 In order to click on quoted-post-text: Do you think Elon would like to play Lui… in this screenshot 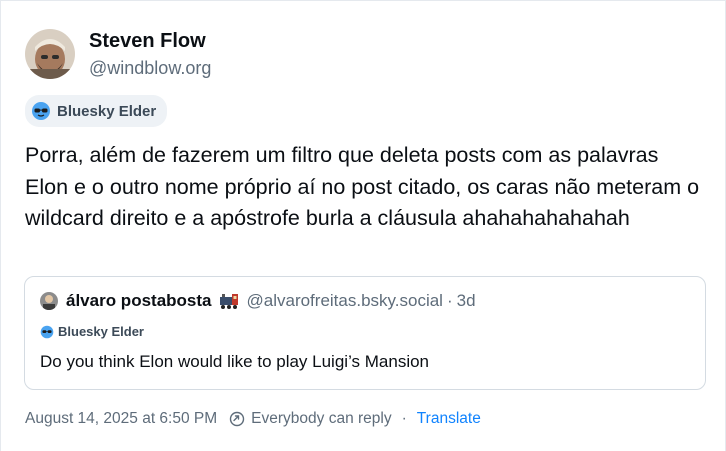, I will do `click(235, 361)`.